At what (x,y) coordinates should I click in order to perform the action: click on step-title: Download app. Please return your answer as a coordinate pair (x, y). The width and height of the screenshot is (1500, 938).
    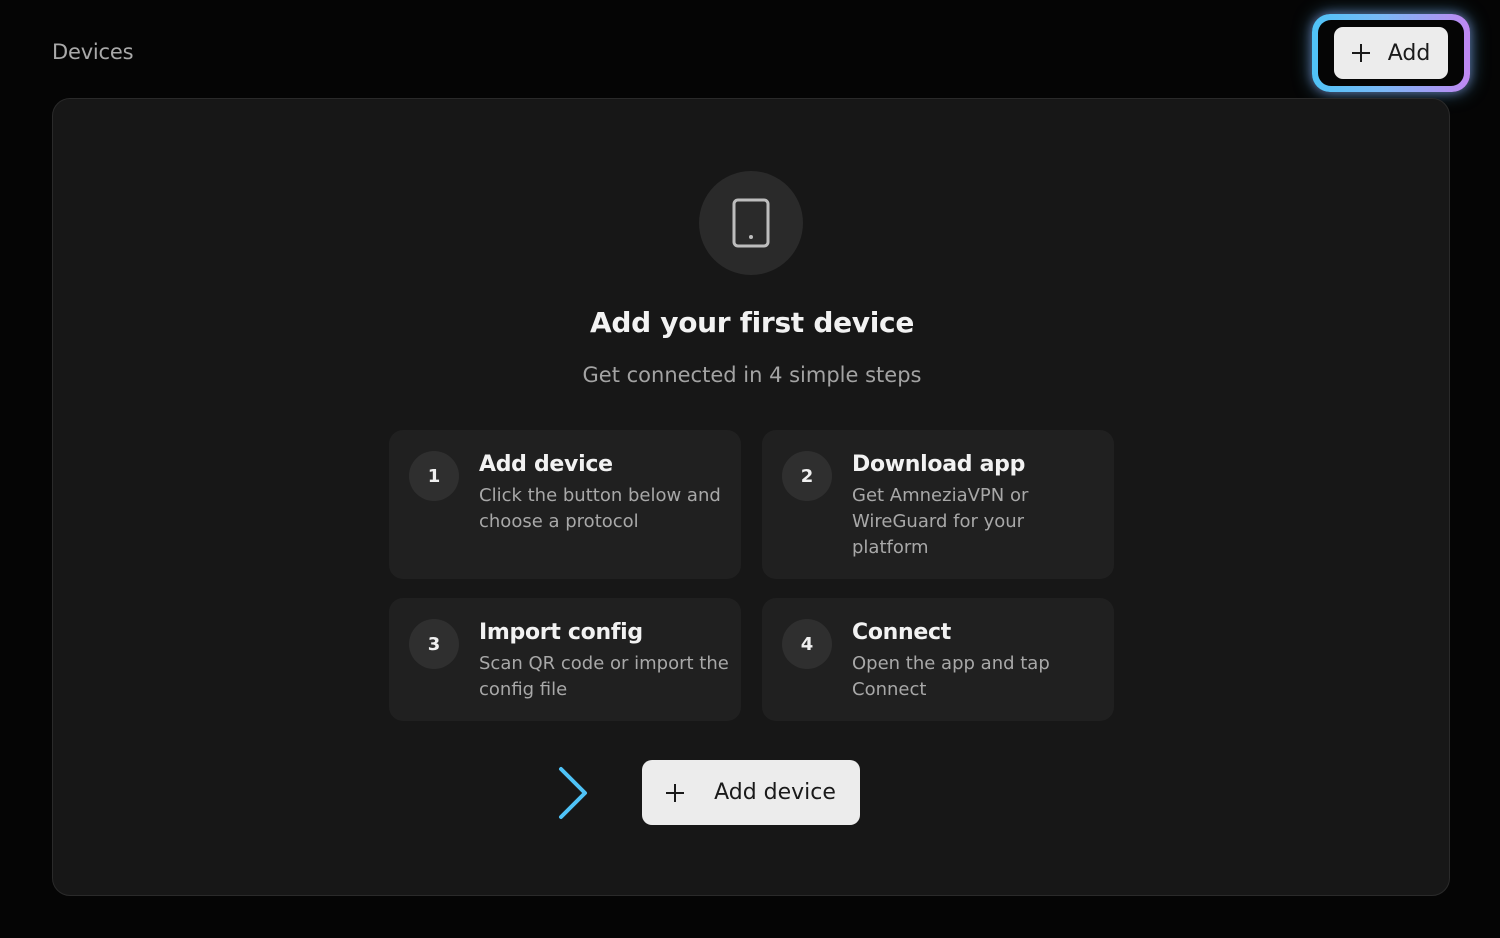
    Looking at the image, I should click on (939, 464).